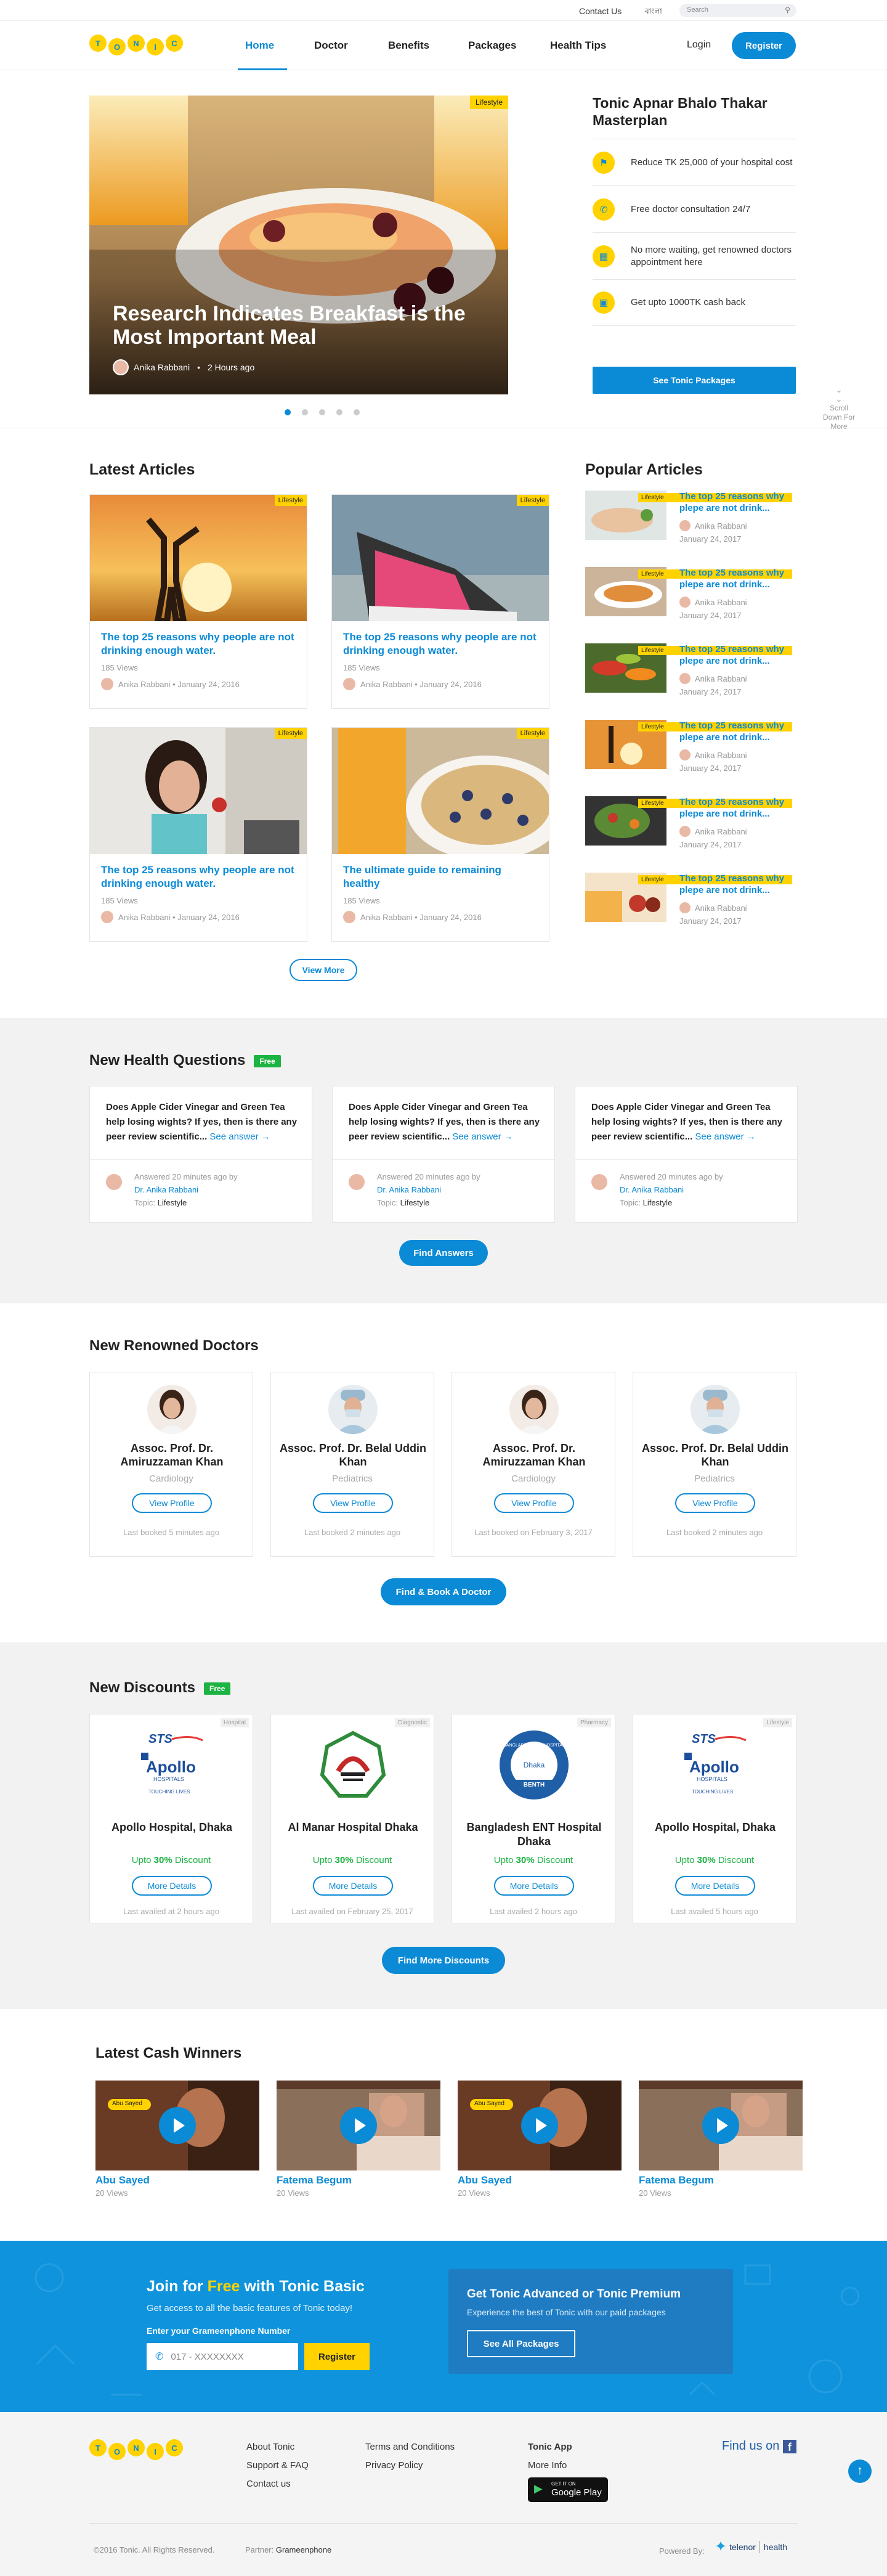 This screenshot has height=2576, width=887. Describe the element at coordinates (492, 45) in the screenshot. I see `nav-packages: Packages` at that location.